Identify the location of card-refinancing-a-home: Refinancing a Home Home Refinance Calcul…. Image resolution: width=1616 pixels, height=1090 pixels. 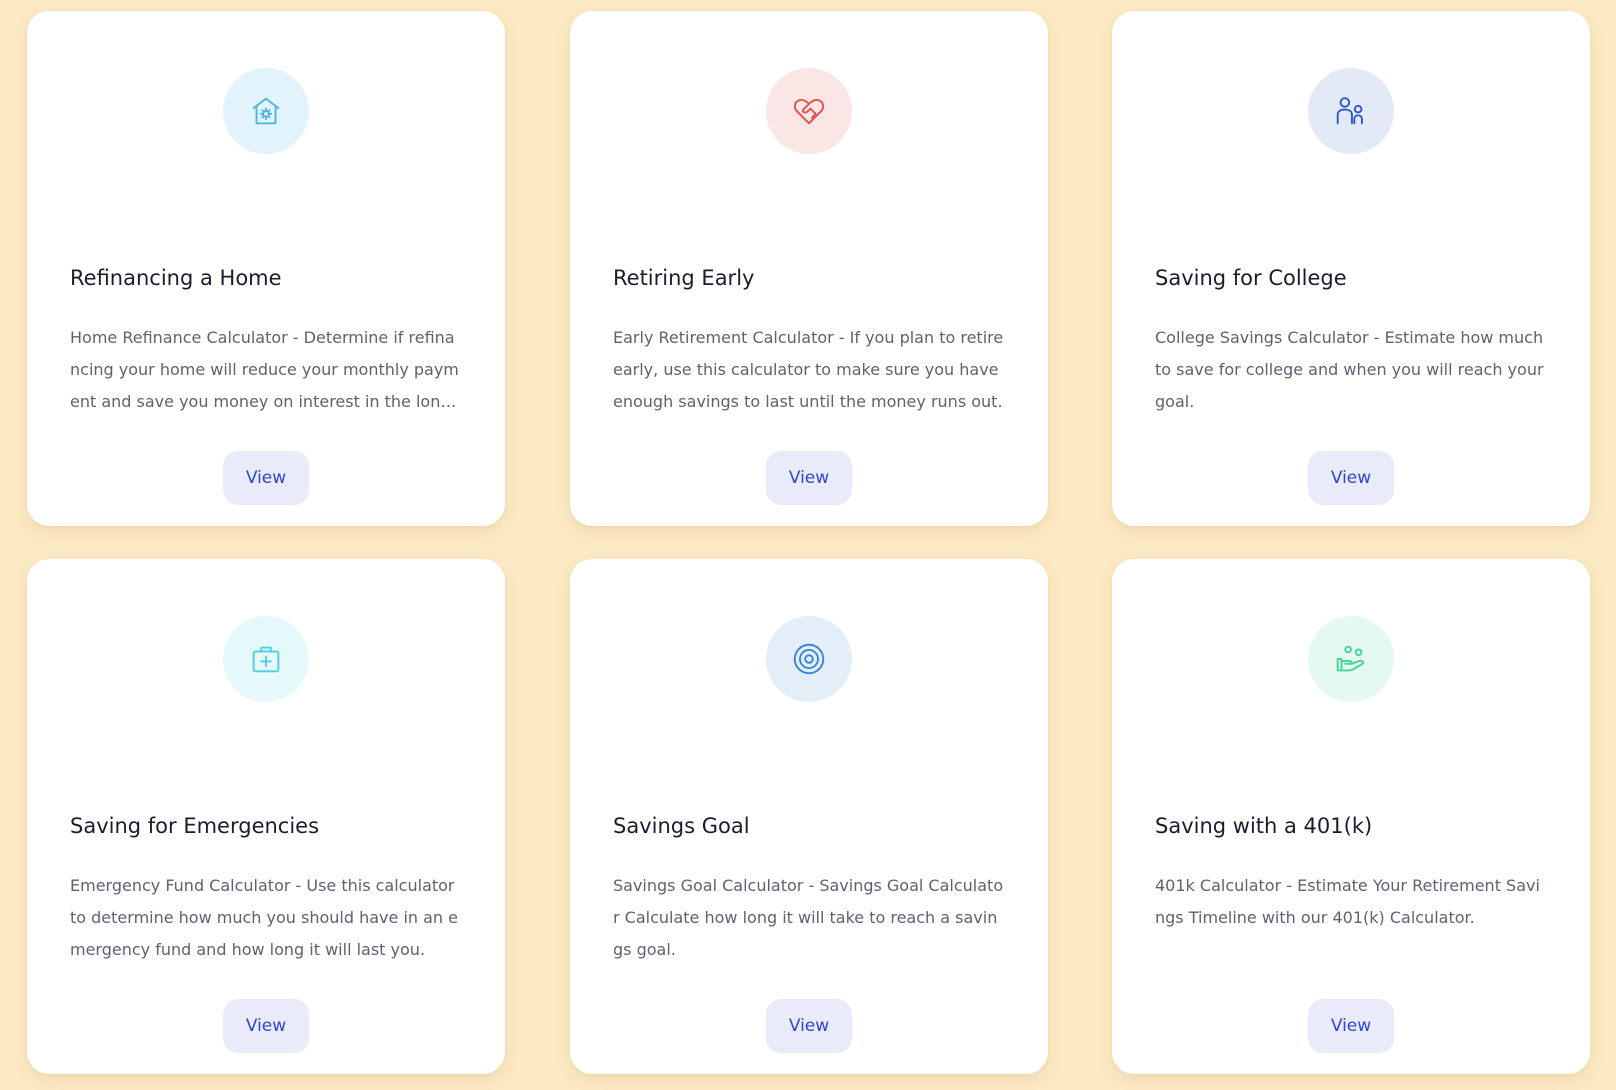
(266, 268).